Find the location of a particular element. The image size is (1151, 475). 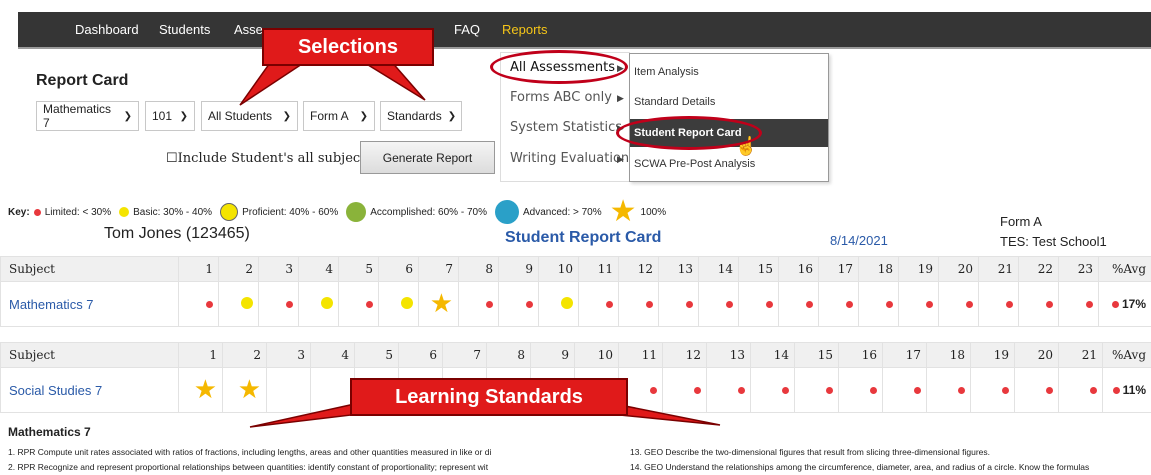

avg-cell: 17% is located at coordinates (1124, 304).